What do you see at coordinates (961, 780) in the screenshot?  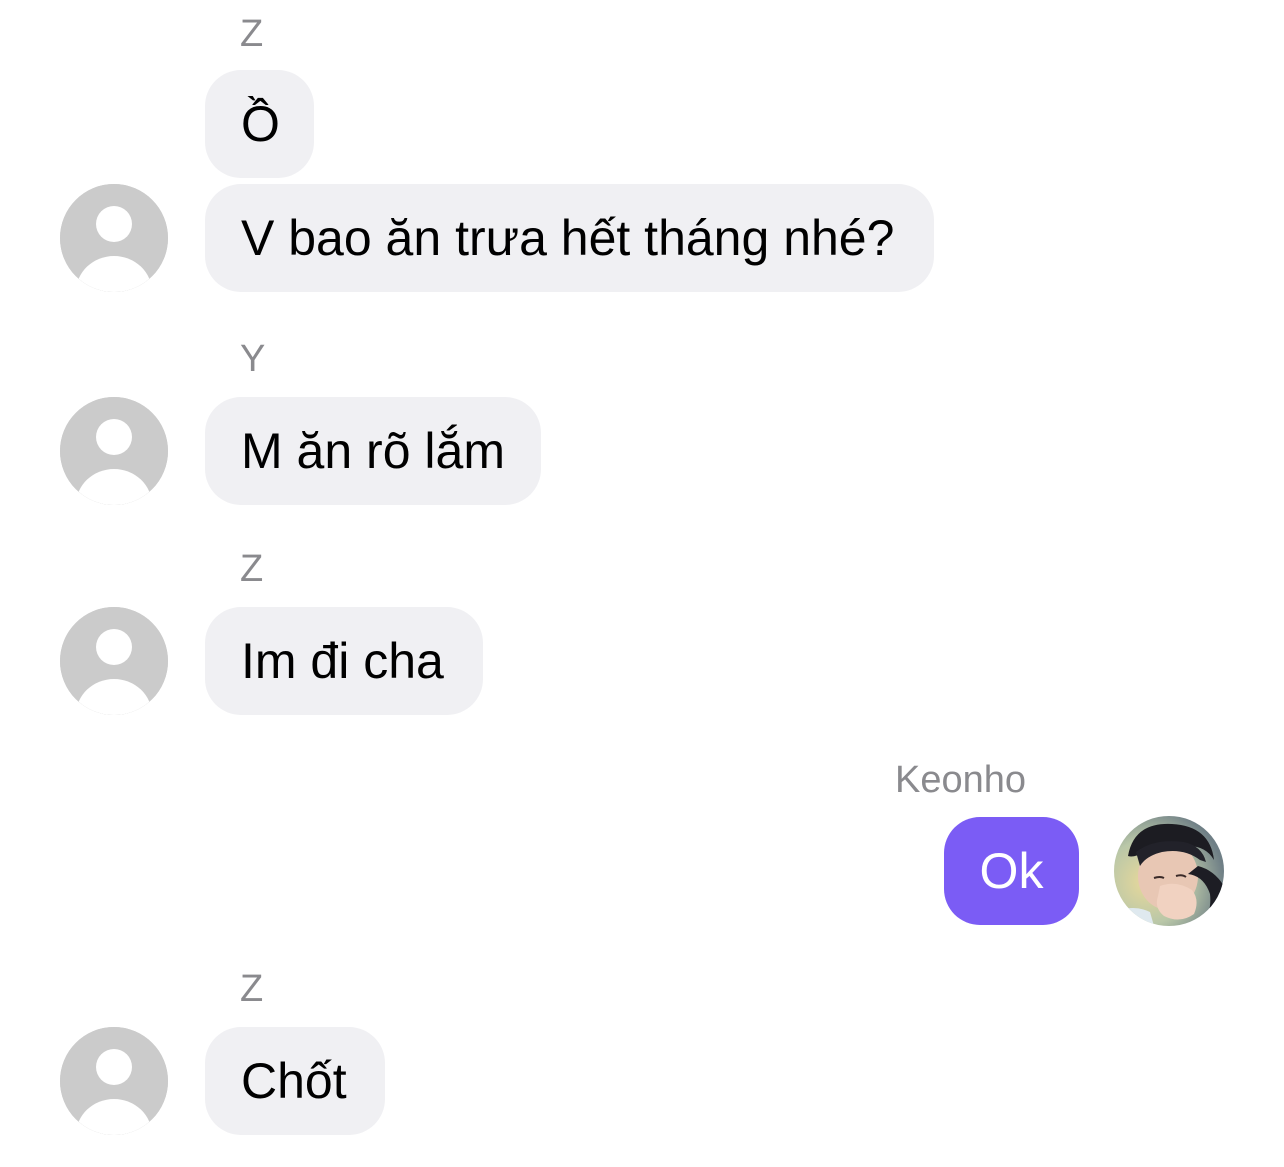 I see `sender-name-self: Keonho` at bounding box center [961, 780].